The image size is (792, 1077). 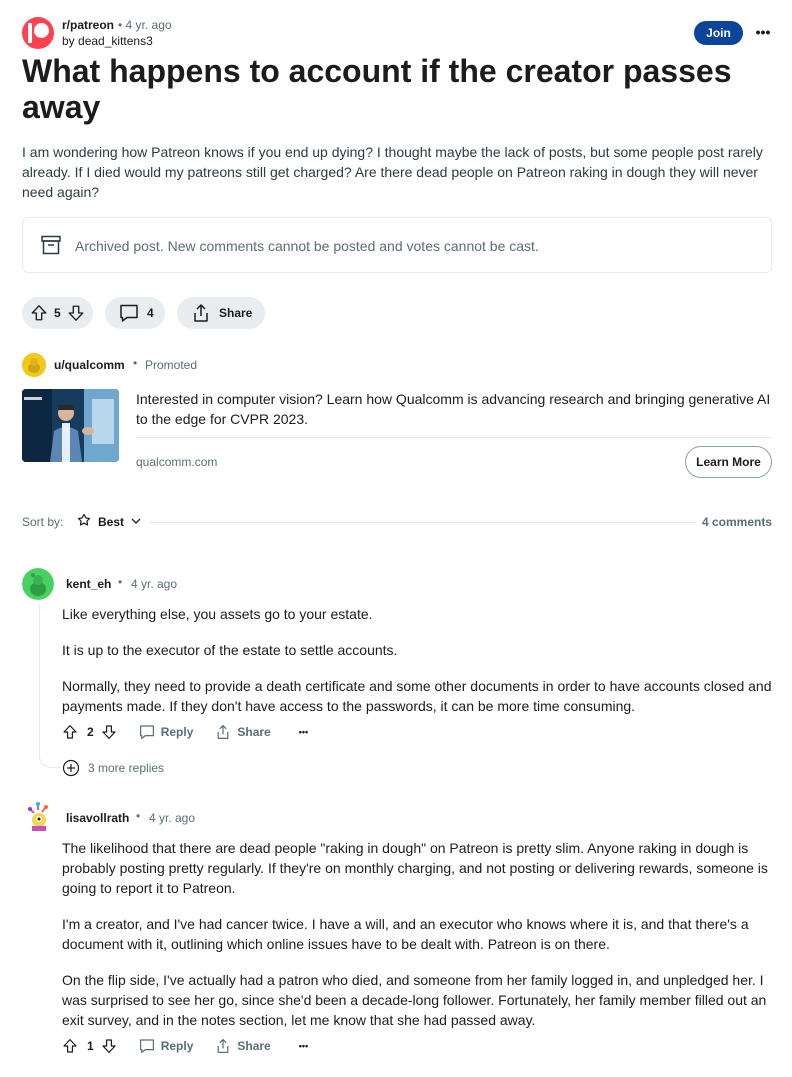 What do you see at coordinates (71, 768) in the screenshot?
I see `add-circle-icon` at bounding box center [71, 768].